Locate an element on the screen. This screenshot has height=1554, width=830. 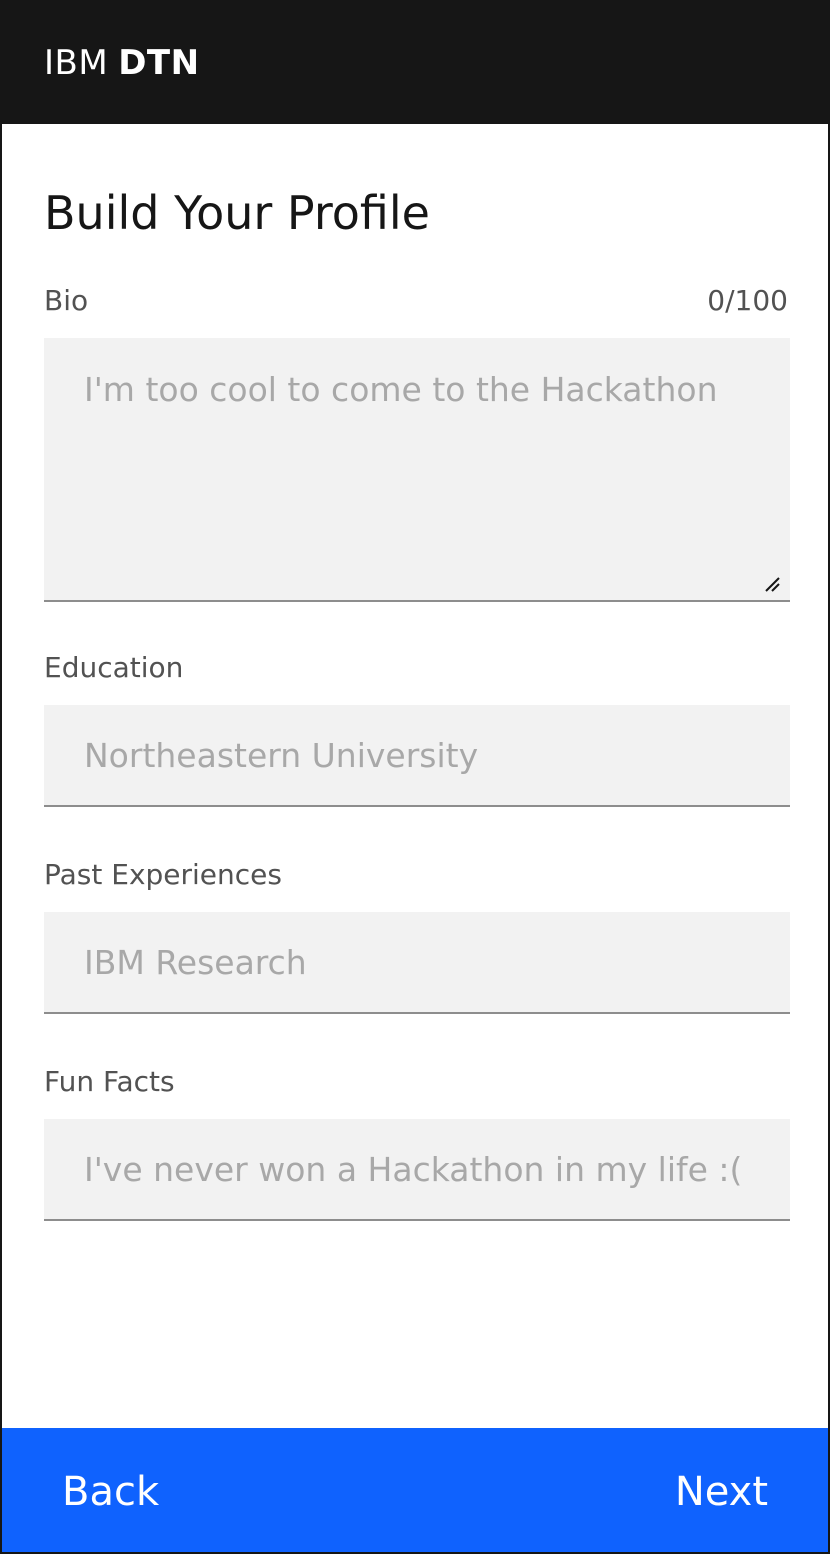
education-input is located at coordinates (417, 756).